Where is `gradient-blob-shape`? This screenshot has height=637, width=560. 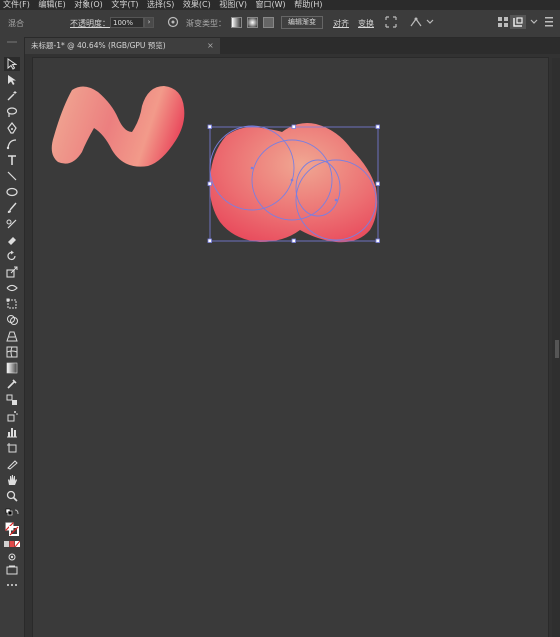
gradient-blob-shape is located at coordinates (293, 183).